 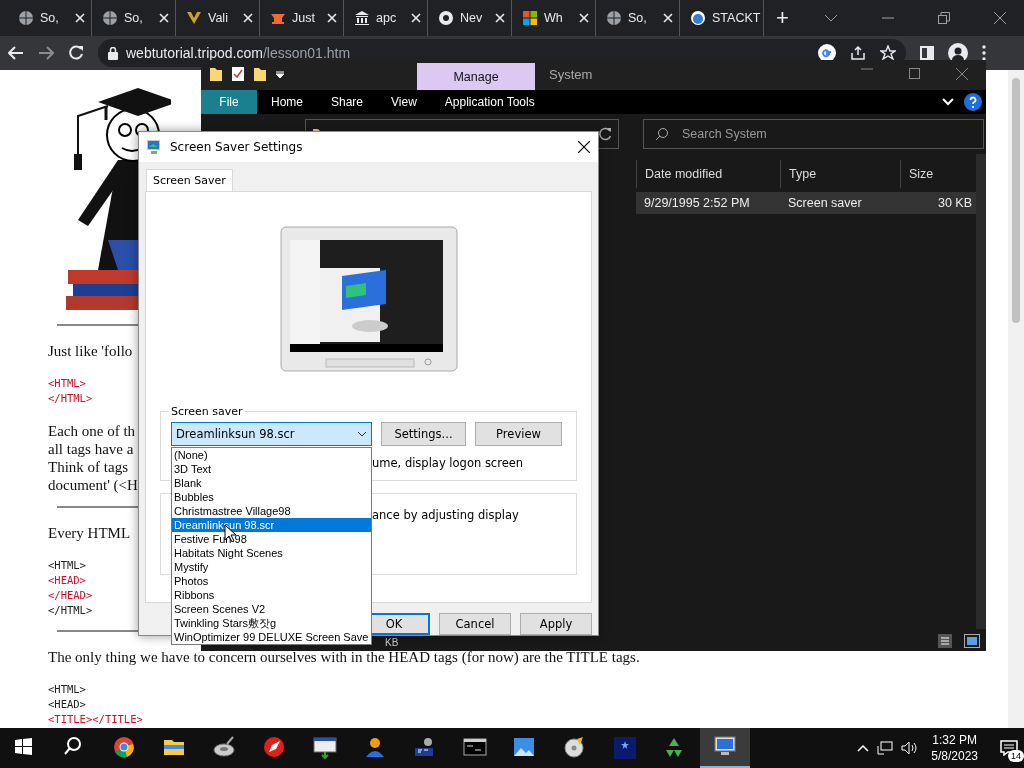 I want to click on windows-icon, so click(x=530, y=18).